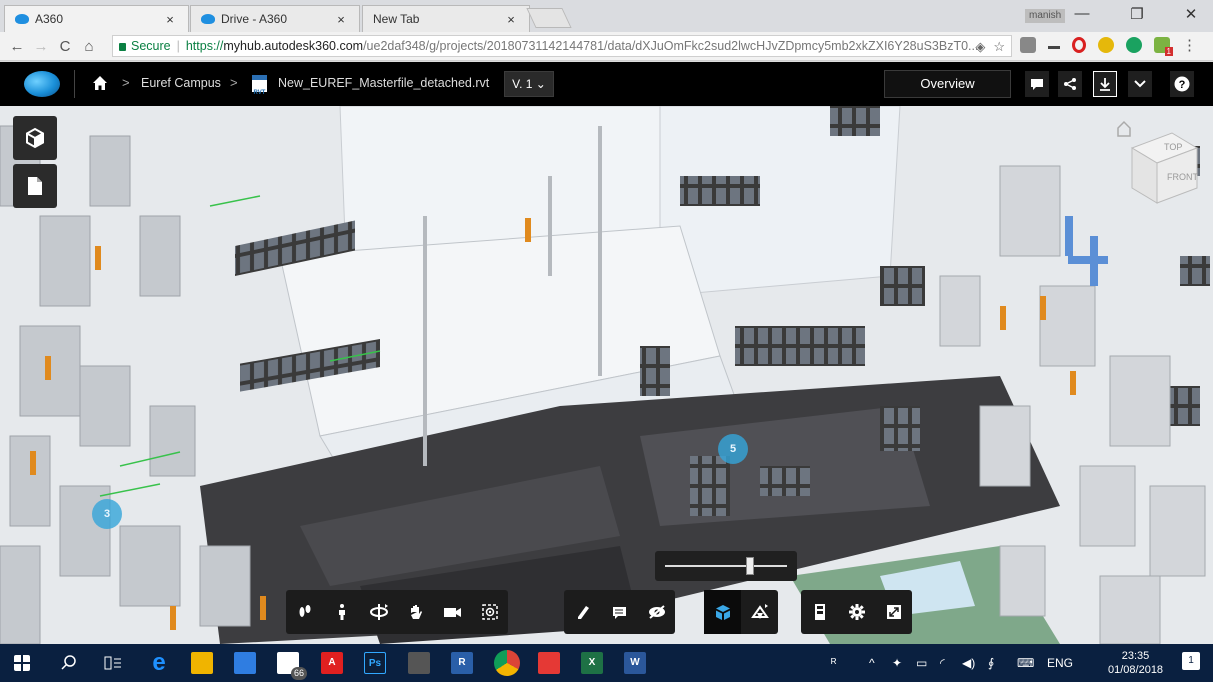 The image size is (1213, 682). Describe the element at coordinates (991, 663) in the screenshot. I see `pen-icon: ∮` at that location.